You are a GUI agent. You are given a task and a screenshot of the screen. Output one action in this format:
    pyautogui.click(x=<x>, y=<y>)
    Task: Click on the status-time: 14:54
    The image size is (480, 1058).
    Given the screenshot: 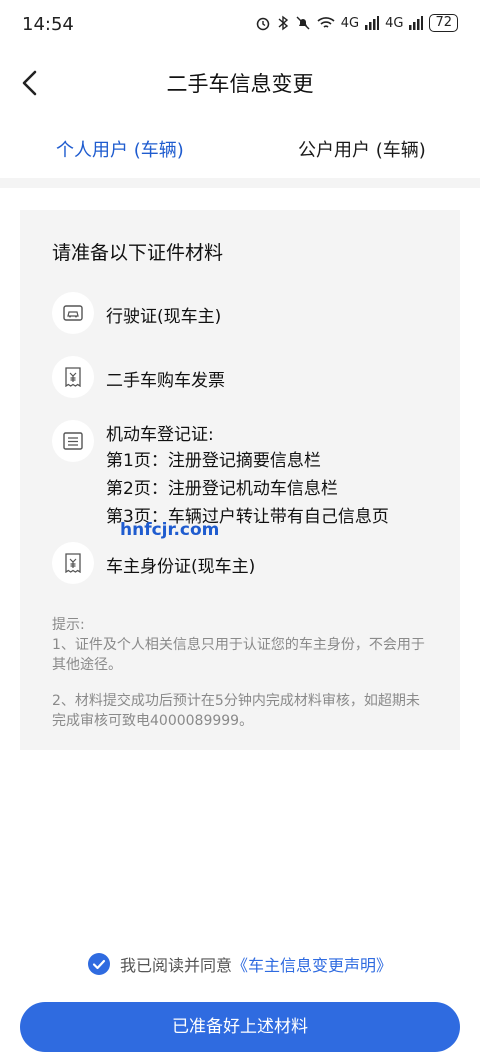 What is the action you would take?
    pyautogui.click(x=48, y=24)
    